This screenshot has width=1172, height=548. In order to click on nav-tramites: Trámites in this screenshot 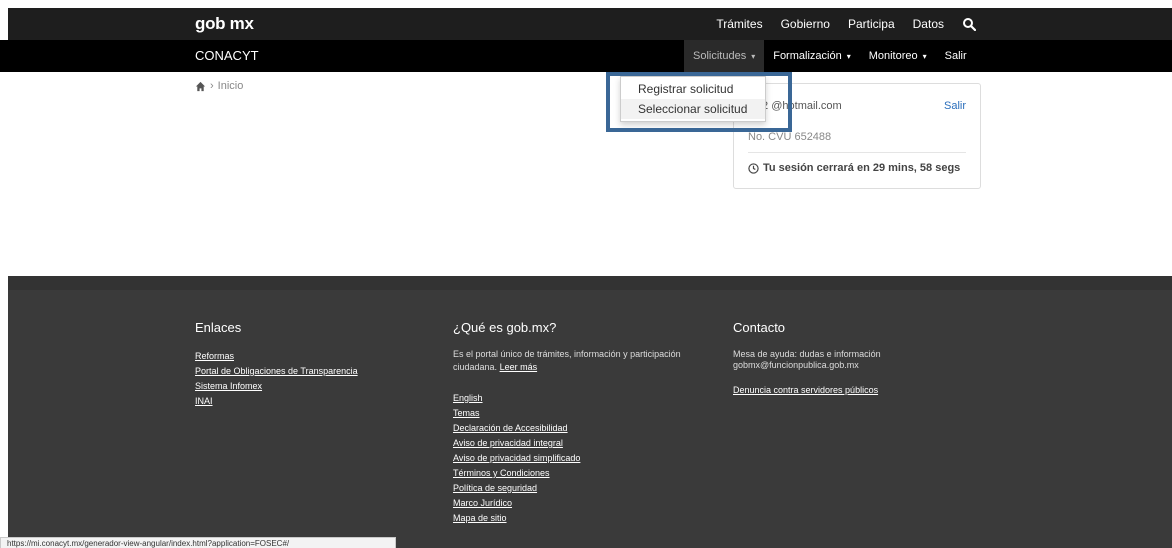, I will do `click(739, 24)`.